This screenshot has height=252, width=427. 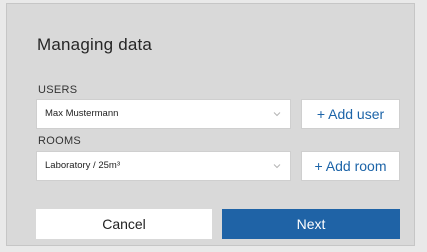 What do you see at coordinates (82, 113) in the screenshot?
I see `users-select-value: Max Mustermann` at bounding box center [82, 113].